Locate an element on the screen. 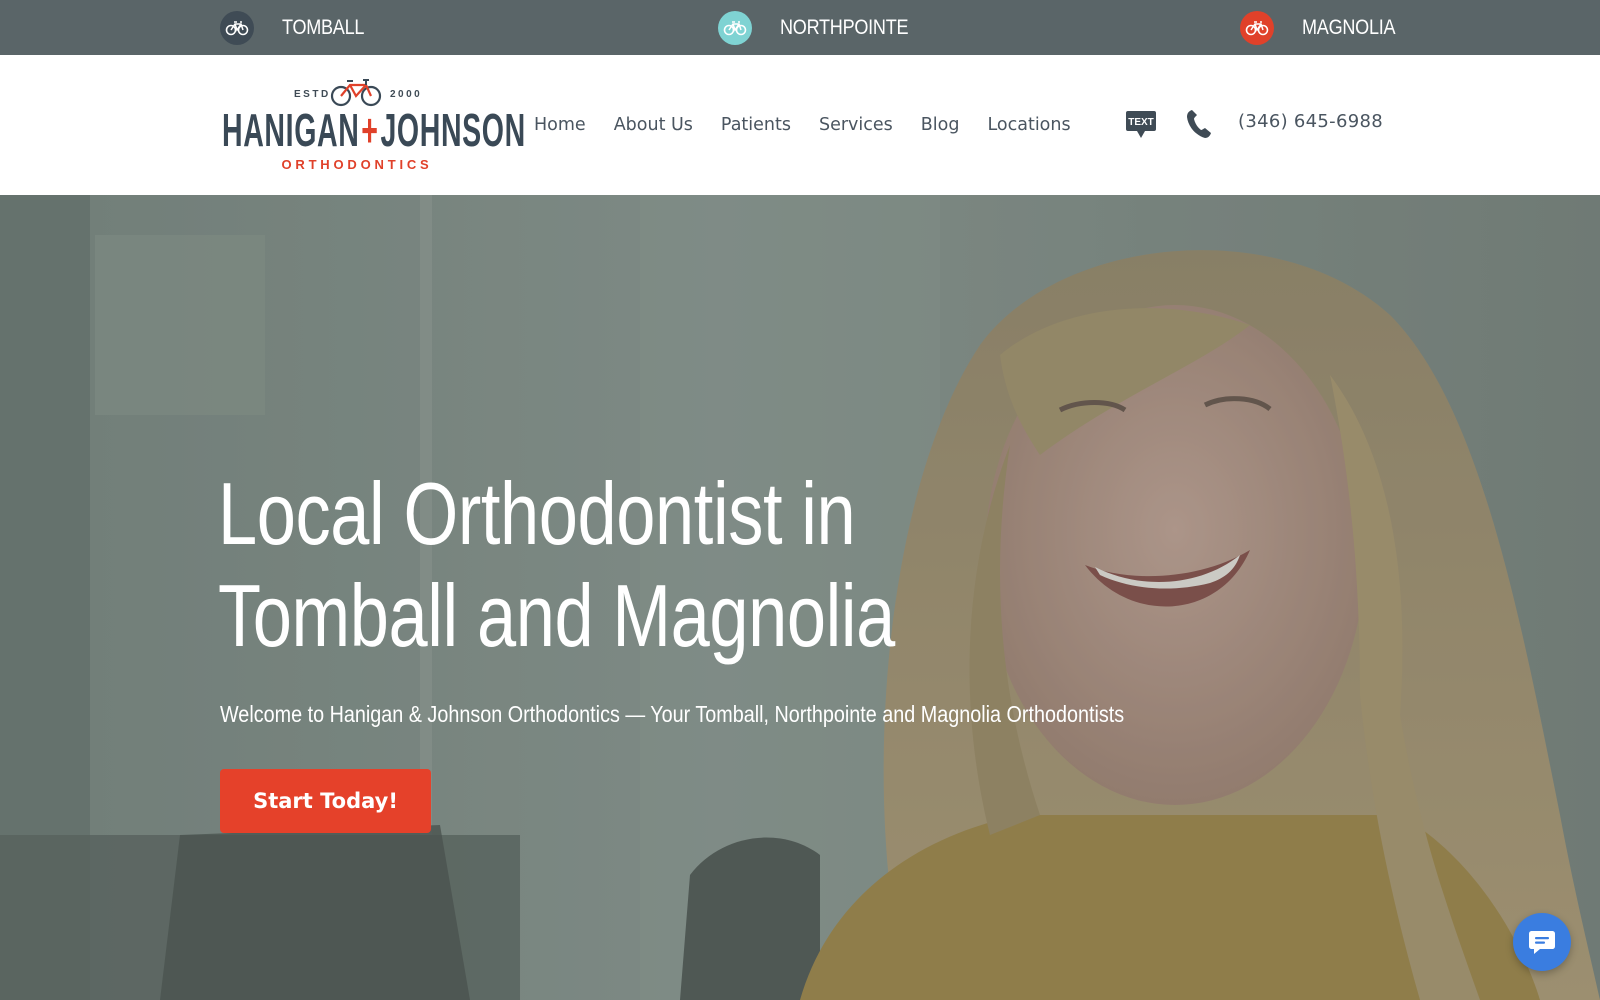 The width and height of the screenshot is (1600, 1000). locations-bar: TOMBALL NORTHPOINTE MAGNOLIA is located at coordinates (800, 27).